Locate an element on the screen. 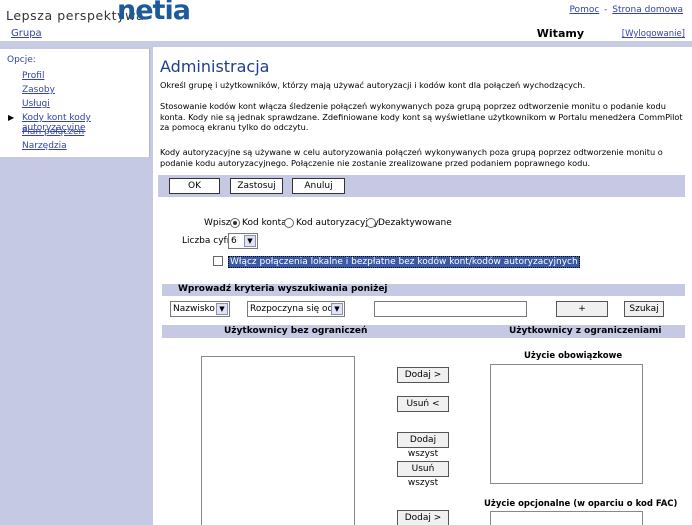  add-optional-button: Dodaj > is located at coordinates (423, 517).